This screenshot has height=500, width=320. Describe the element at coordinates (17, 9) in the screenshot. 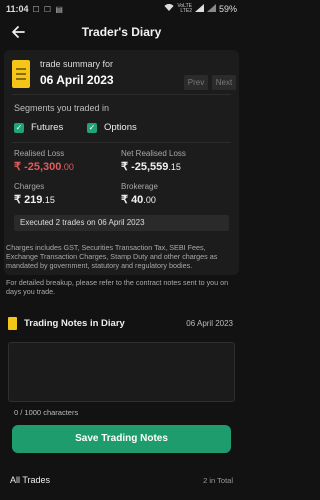

I see `status-time: 11:04` at that location.